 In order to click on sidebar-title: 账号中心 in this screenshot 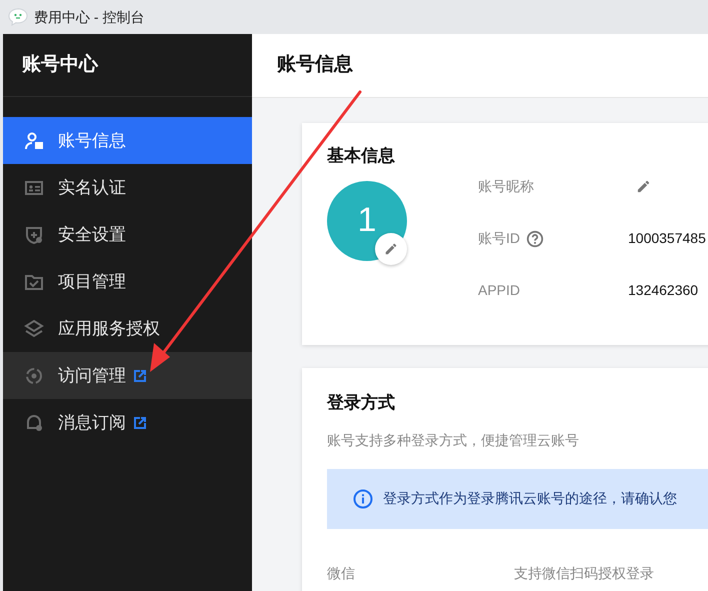, I will do `click(60, 64)`.